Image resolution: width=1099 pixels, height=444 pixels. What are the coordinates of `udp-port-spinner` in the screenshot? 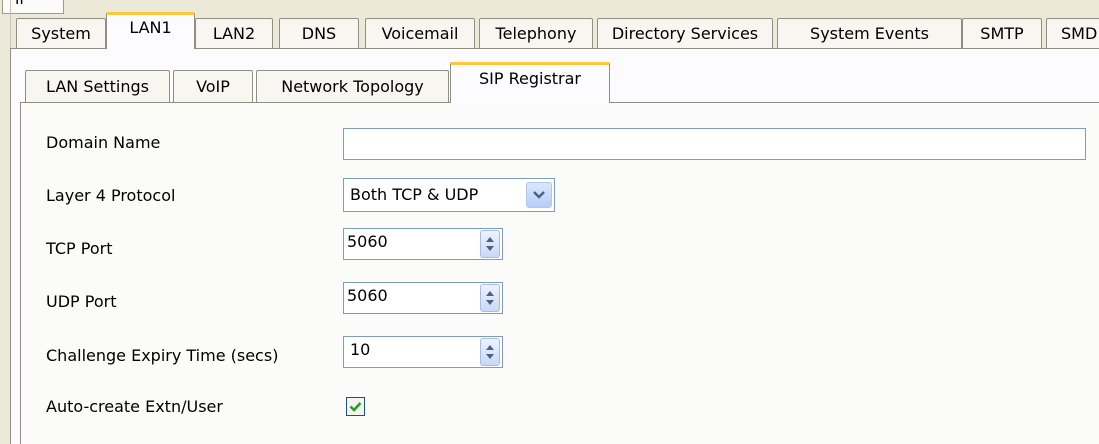 It's located at (490, 298).